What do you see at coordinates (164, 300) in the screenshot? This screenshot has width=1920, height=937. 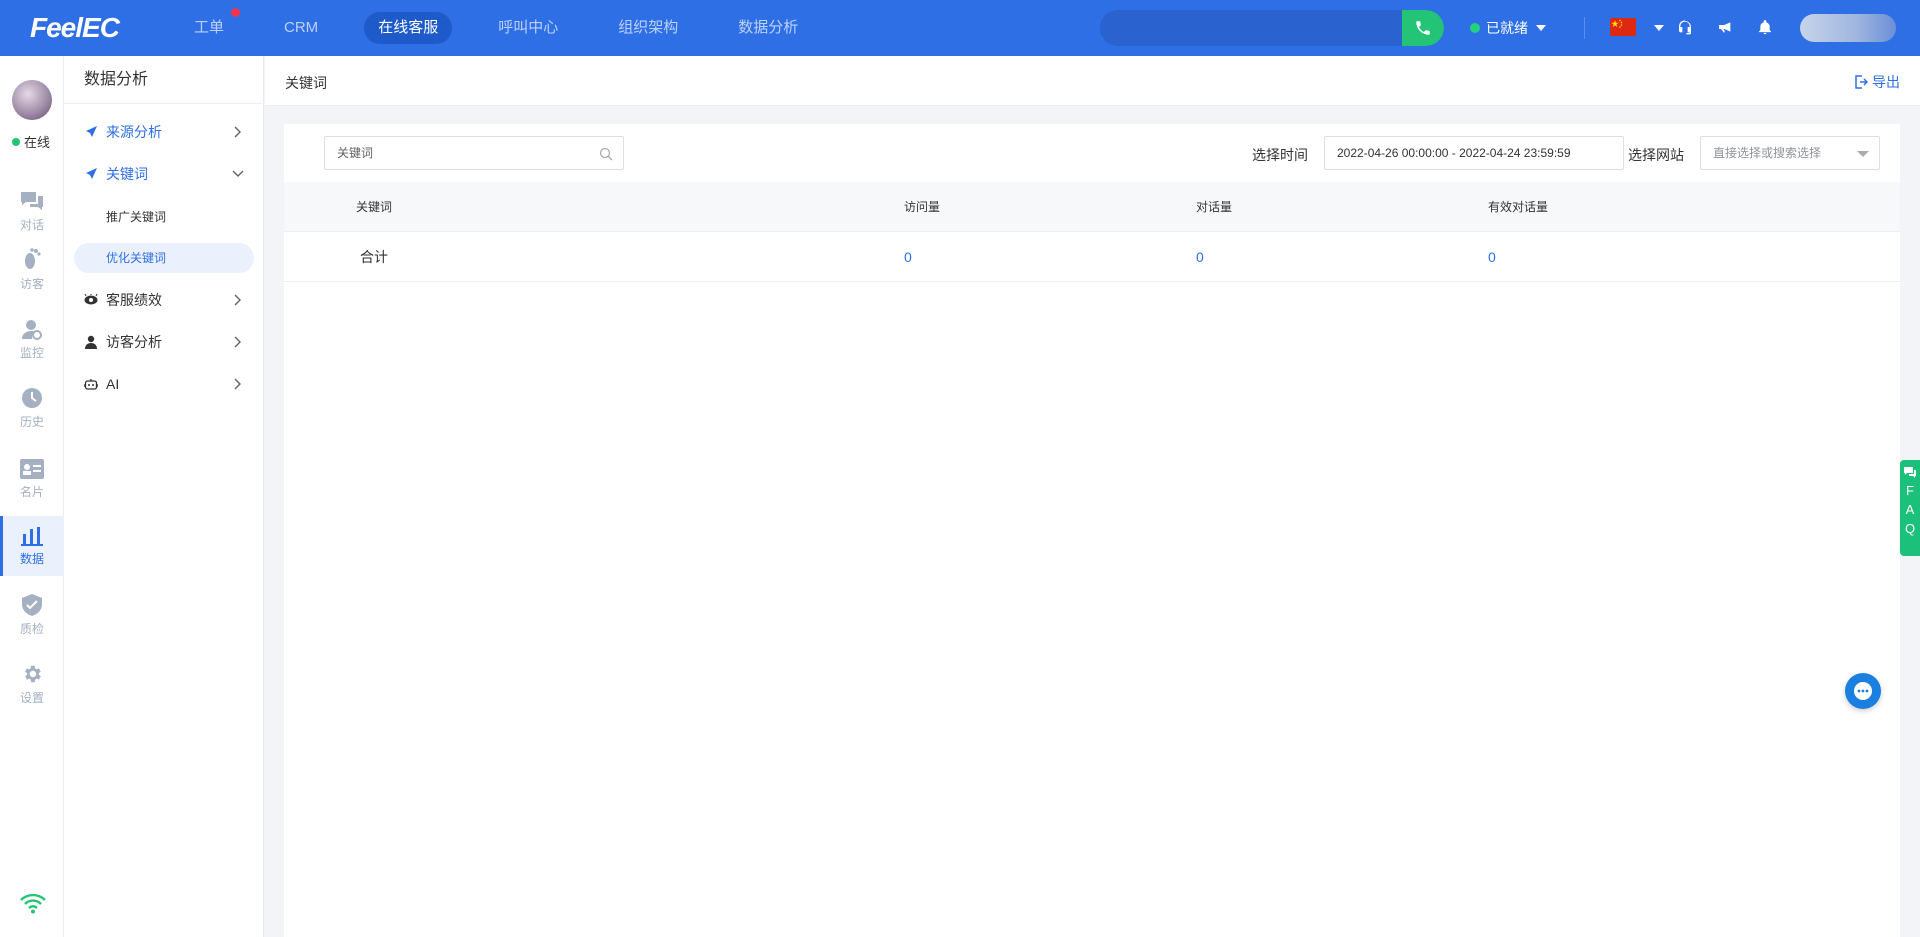 I see `menu-item-agent-performance: 客服绩效` at bounding box center [164, 300].